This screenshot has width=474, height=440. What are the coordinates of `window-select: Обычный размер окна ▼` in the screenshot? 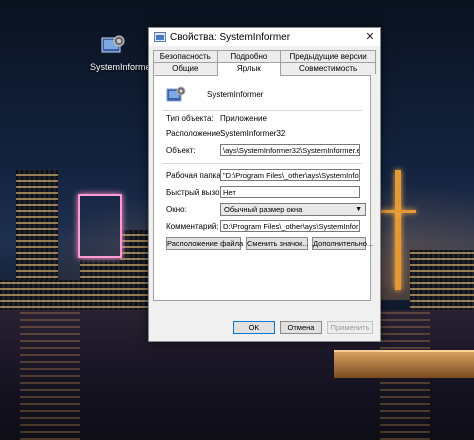 It's located at (293, 209).